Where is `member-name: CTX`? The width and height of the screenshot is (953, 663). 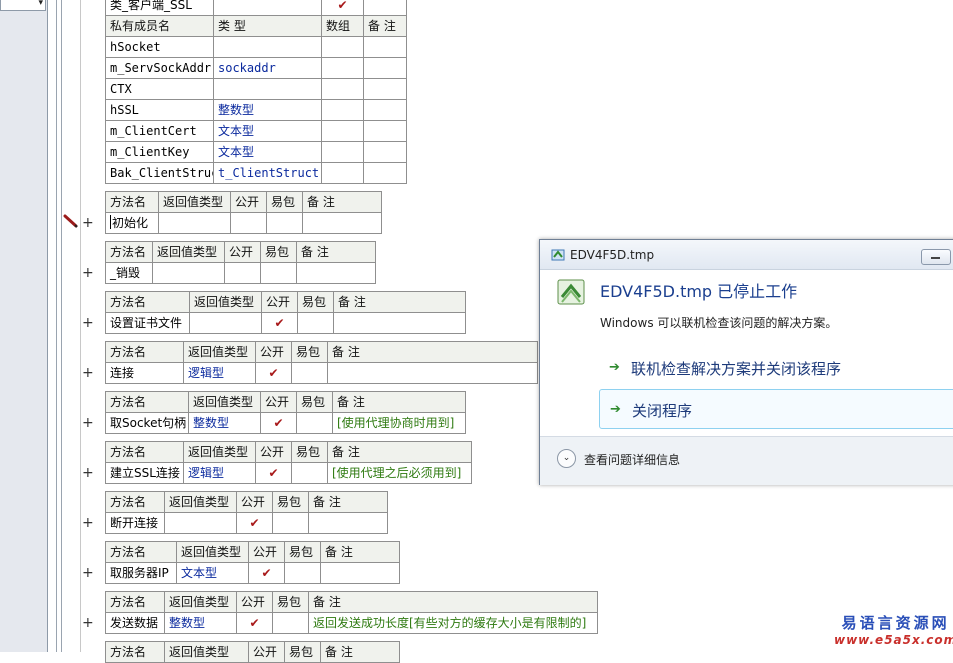 member-name: CTX is located at coordinates (159, 89).